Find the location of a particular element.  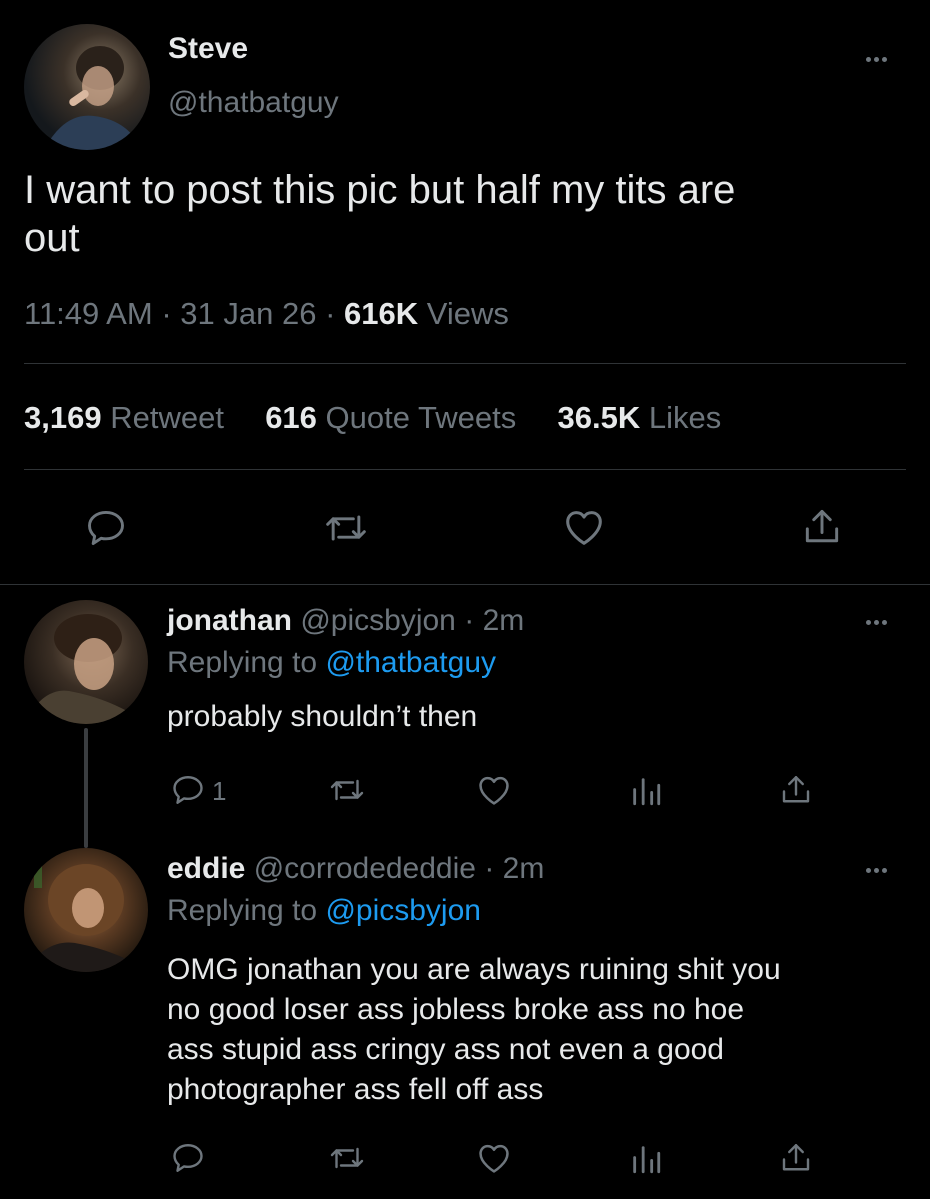

handle: @thatbatguy is located at coordinates (253, 103).